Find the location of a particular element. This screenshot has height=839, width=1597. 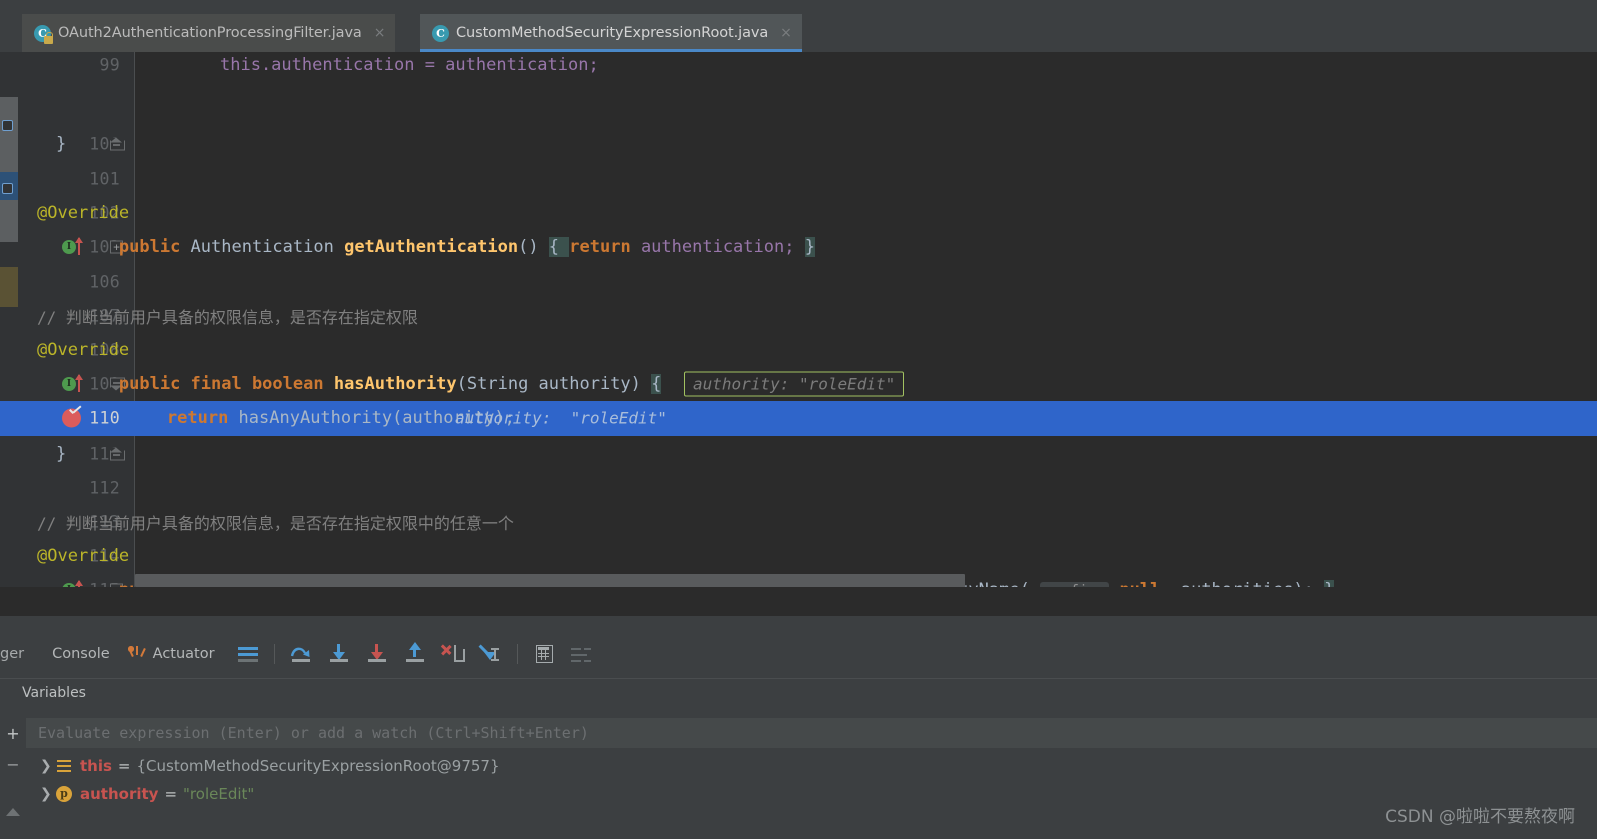

actuator-icon is located at coordinates (136, 653).